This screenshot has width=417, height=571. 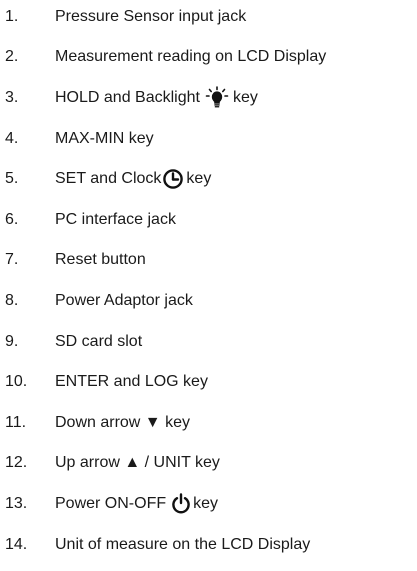 I want to click on item-number: 9., so click(x=12, y=341).